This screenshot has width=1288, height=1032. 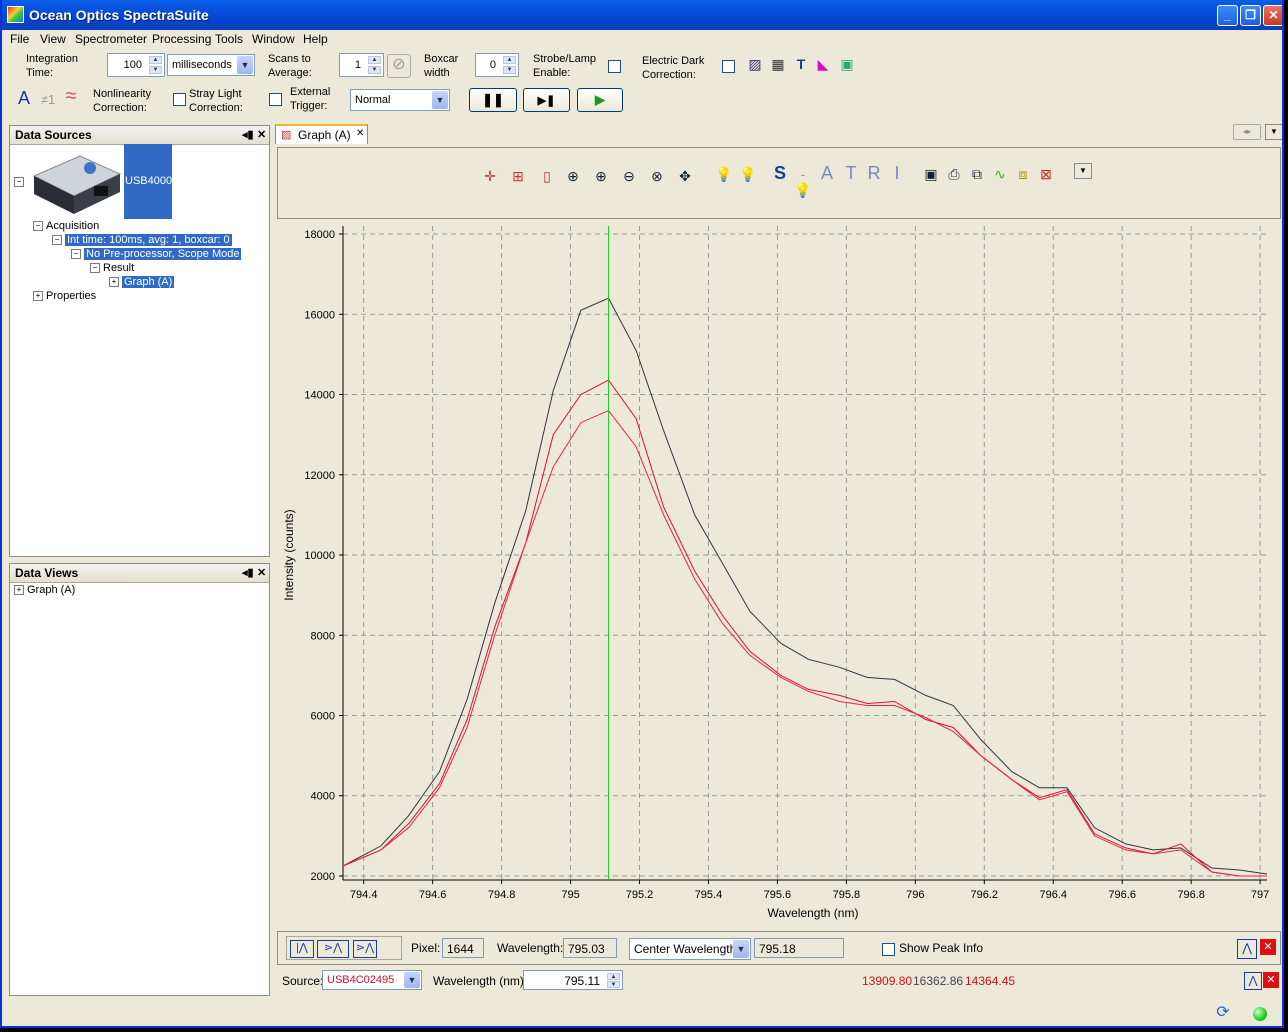 I want to click on pause-button: ❚❚, so click(x=493, y=100).